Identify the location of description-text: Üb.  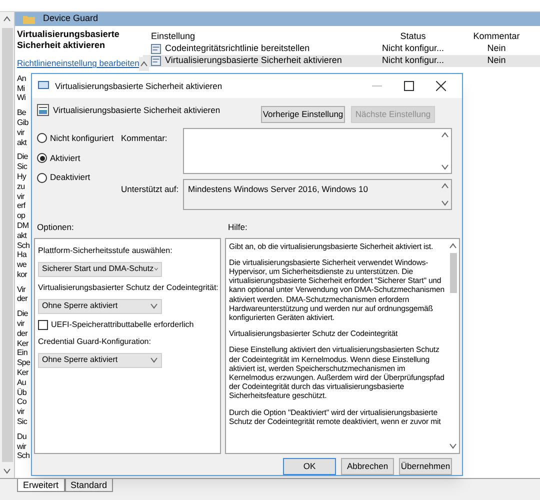
(21, 393).